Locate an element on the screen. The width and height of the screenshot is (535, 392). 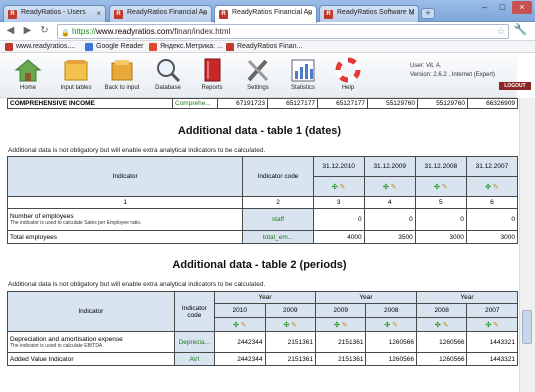
scrollbar-thumb is located at coordinates (527, 327).